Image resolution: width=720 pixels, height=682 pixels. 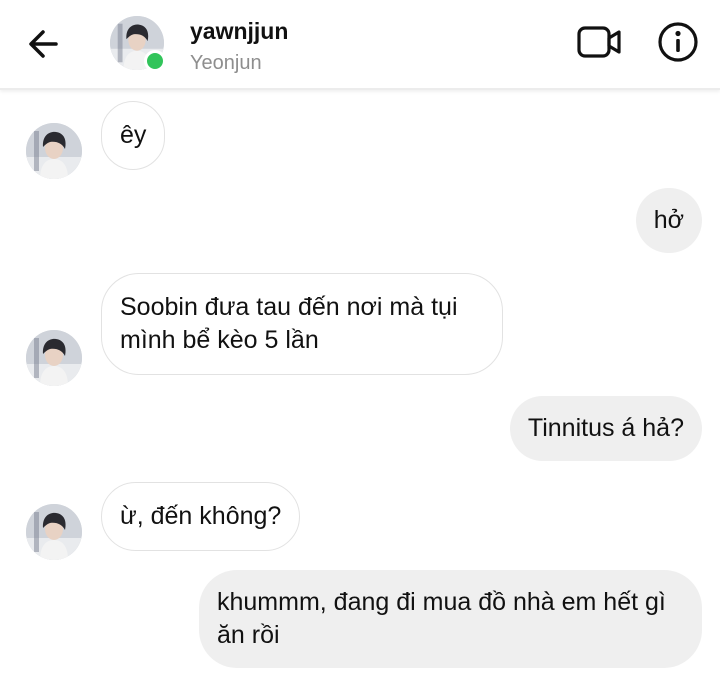 I want to click on chat-header: yawnjjun Yeonjun, so click(x=360, y=45).